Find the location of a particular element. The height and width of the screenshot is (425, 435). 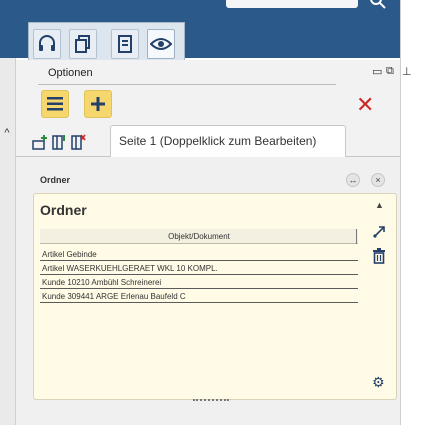

plus-icon is located at coordinates (98, 104).